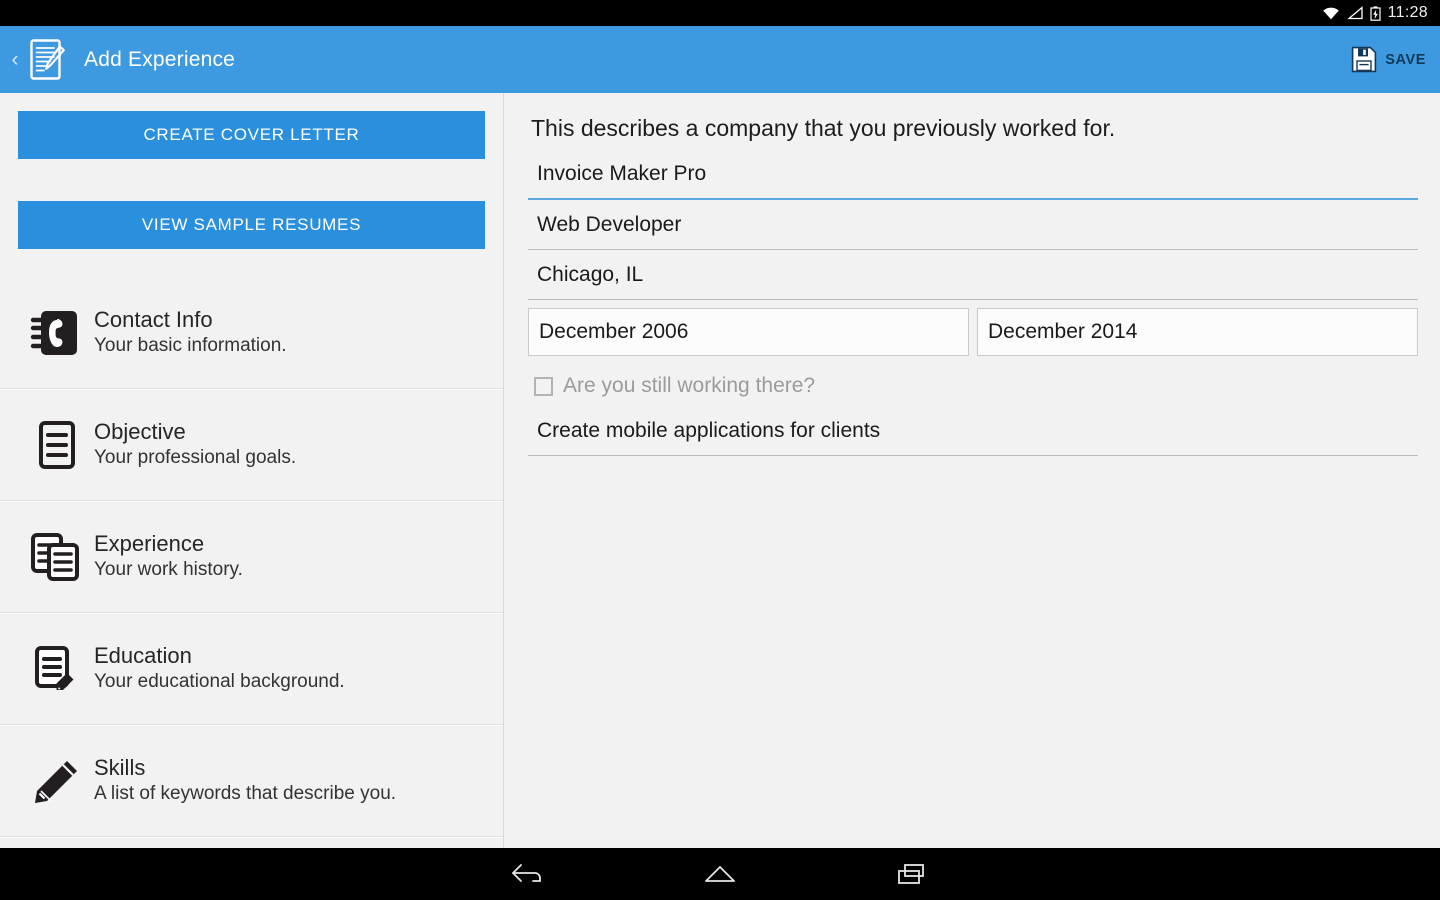  What do you see at coordinates (1354, 13) in the screenshot?
I see `signal-icon` at bounding box center [1354, 13].